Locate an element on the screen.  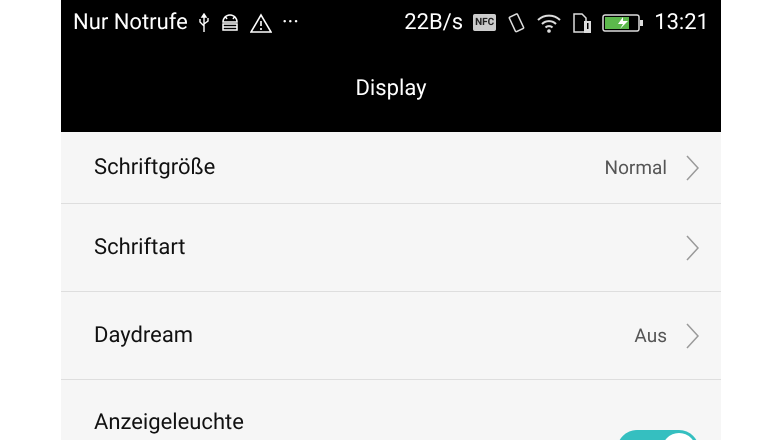
carrier-text: Nur Notrufe is located at coordinates (130, 22).